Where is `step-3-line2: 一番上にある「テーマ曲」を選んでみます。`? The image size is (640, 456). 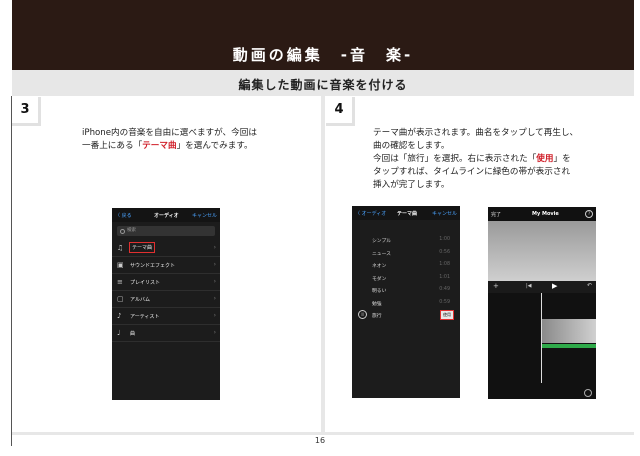 step-3-line2: 一番上にある「テーマ曲」を選んでみます。 is located at coordinates (192, 146).